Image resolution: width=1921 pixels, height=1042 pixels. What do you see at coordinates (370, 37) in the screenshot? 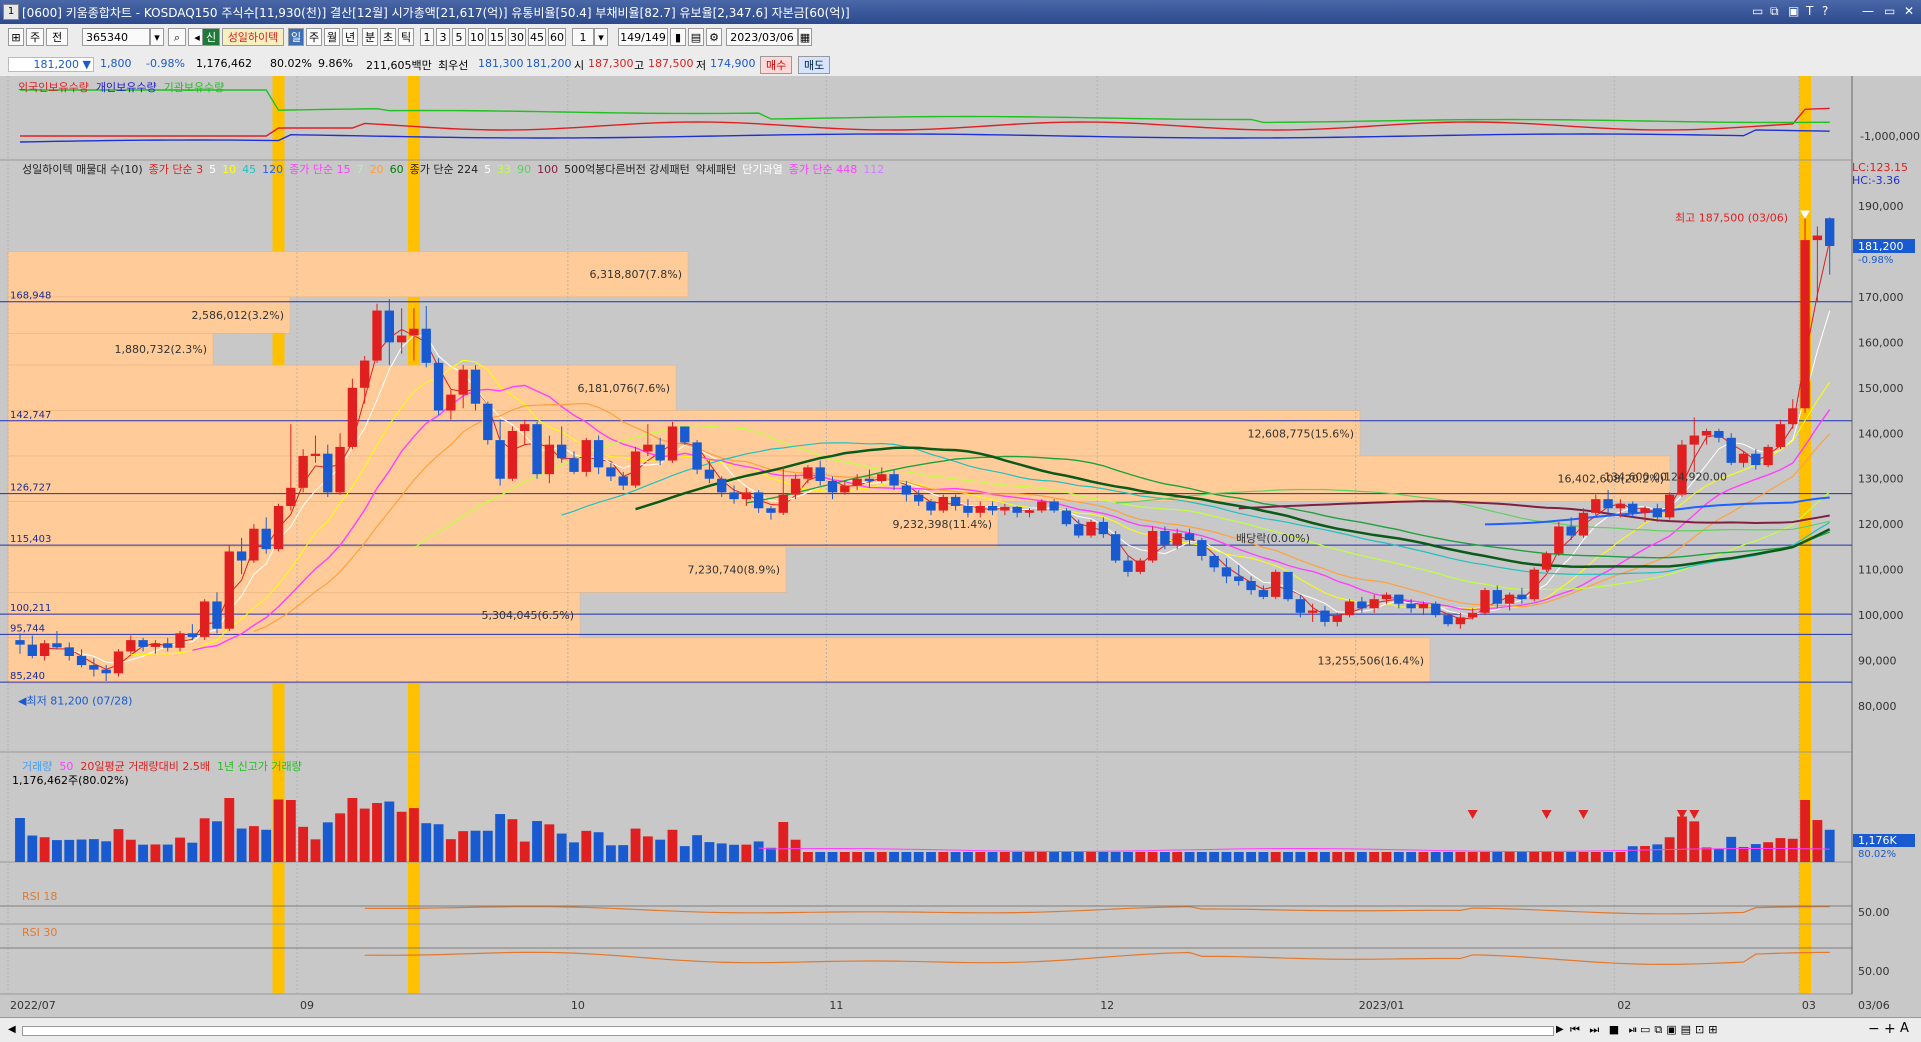
I see `interval-minute-tab: 분` at bounding box center [370, 37].